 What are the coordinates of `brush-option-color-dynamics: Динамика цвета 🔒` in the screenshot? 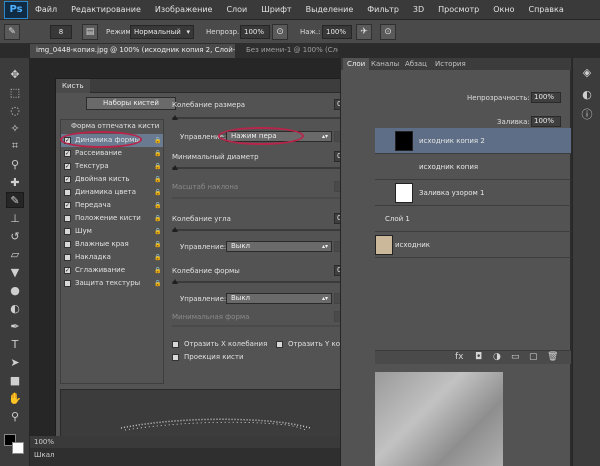 It's located at (112, 192).